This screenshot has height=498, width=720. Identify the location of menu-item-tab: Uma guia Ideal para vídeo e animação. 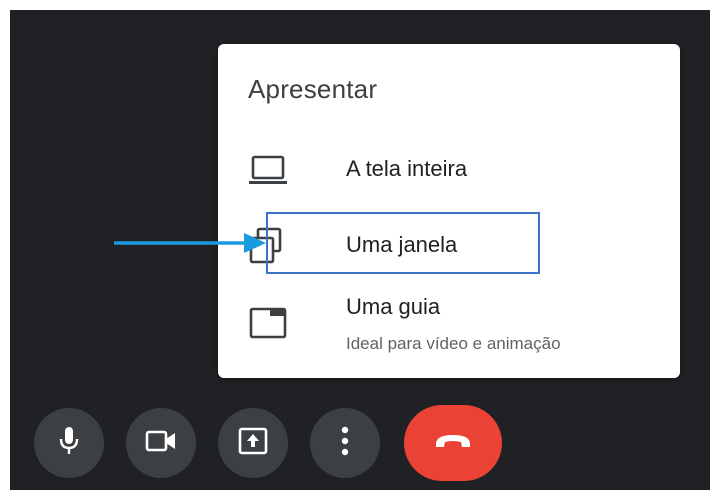
(449, 327).